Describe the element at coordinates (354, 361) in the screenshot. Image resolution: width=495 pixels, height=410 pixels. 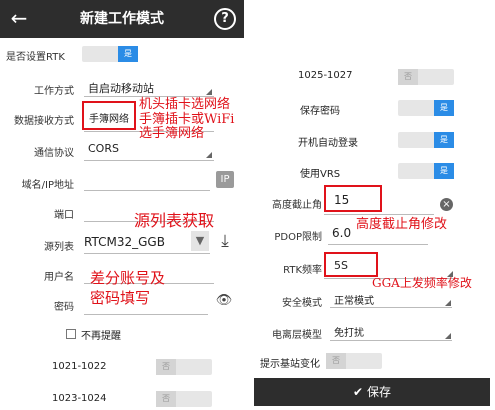
I see `base-change-toggle: 否` at that location.